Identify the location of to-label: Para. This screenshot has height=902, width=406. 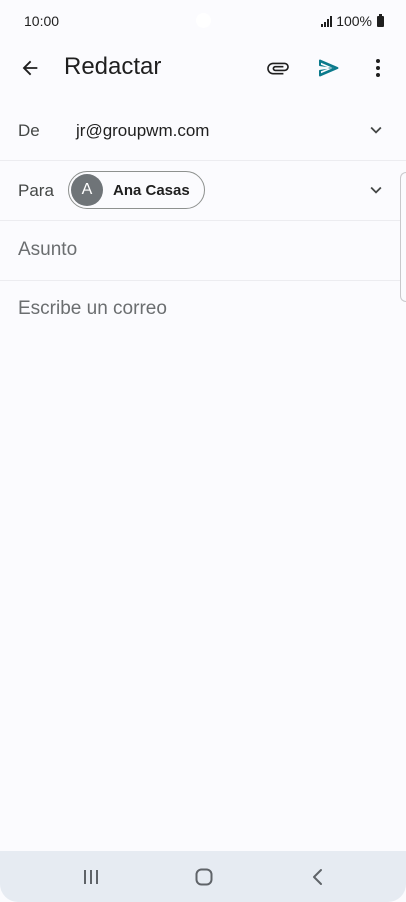
(36, 190).